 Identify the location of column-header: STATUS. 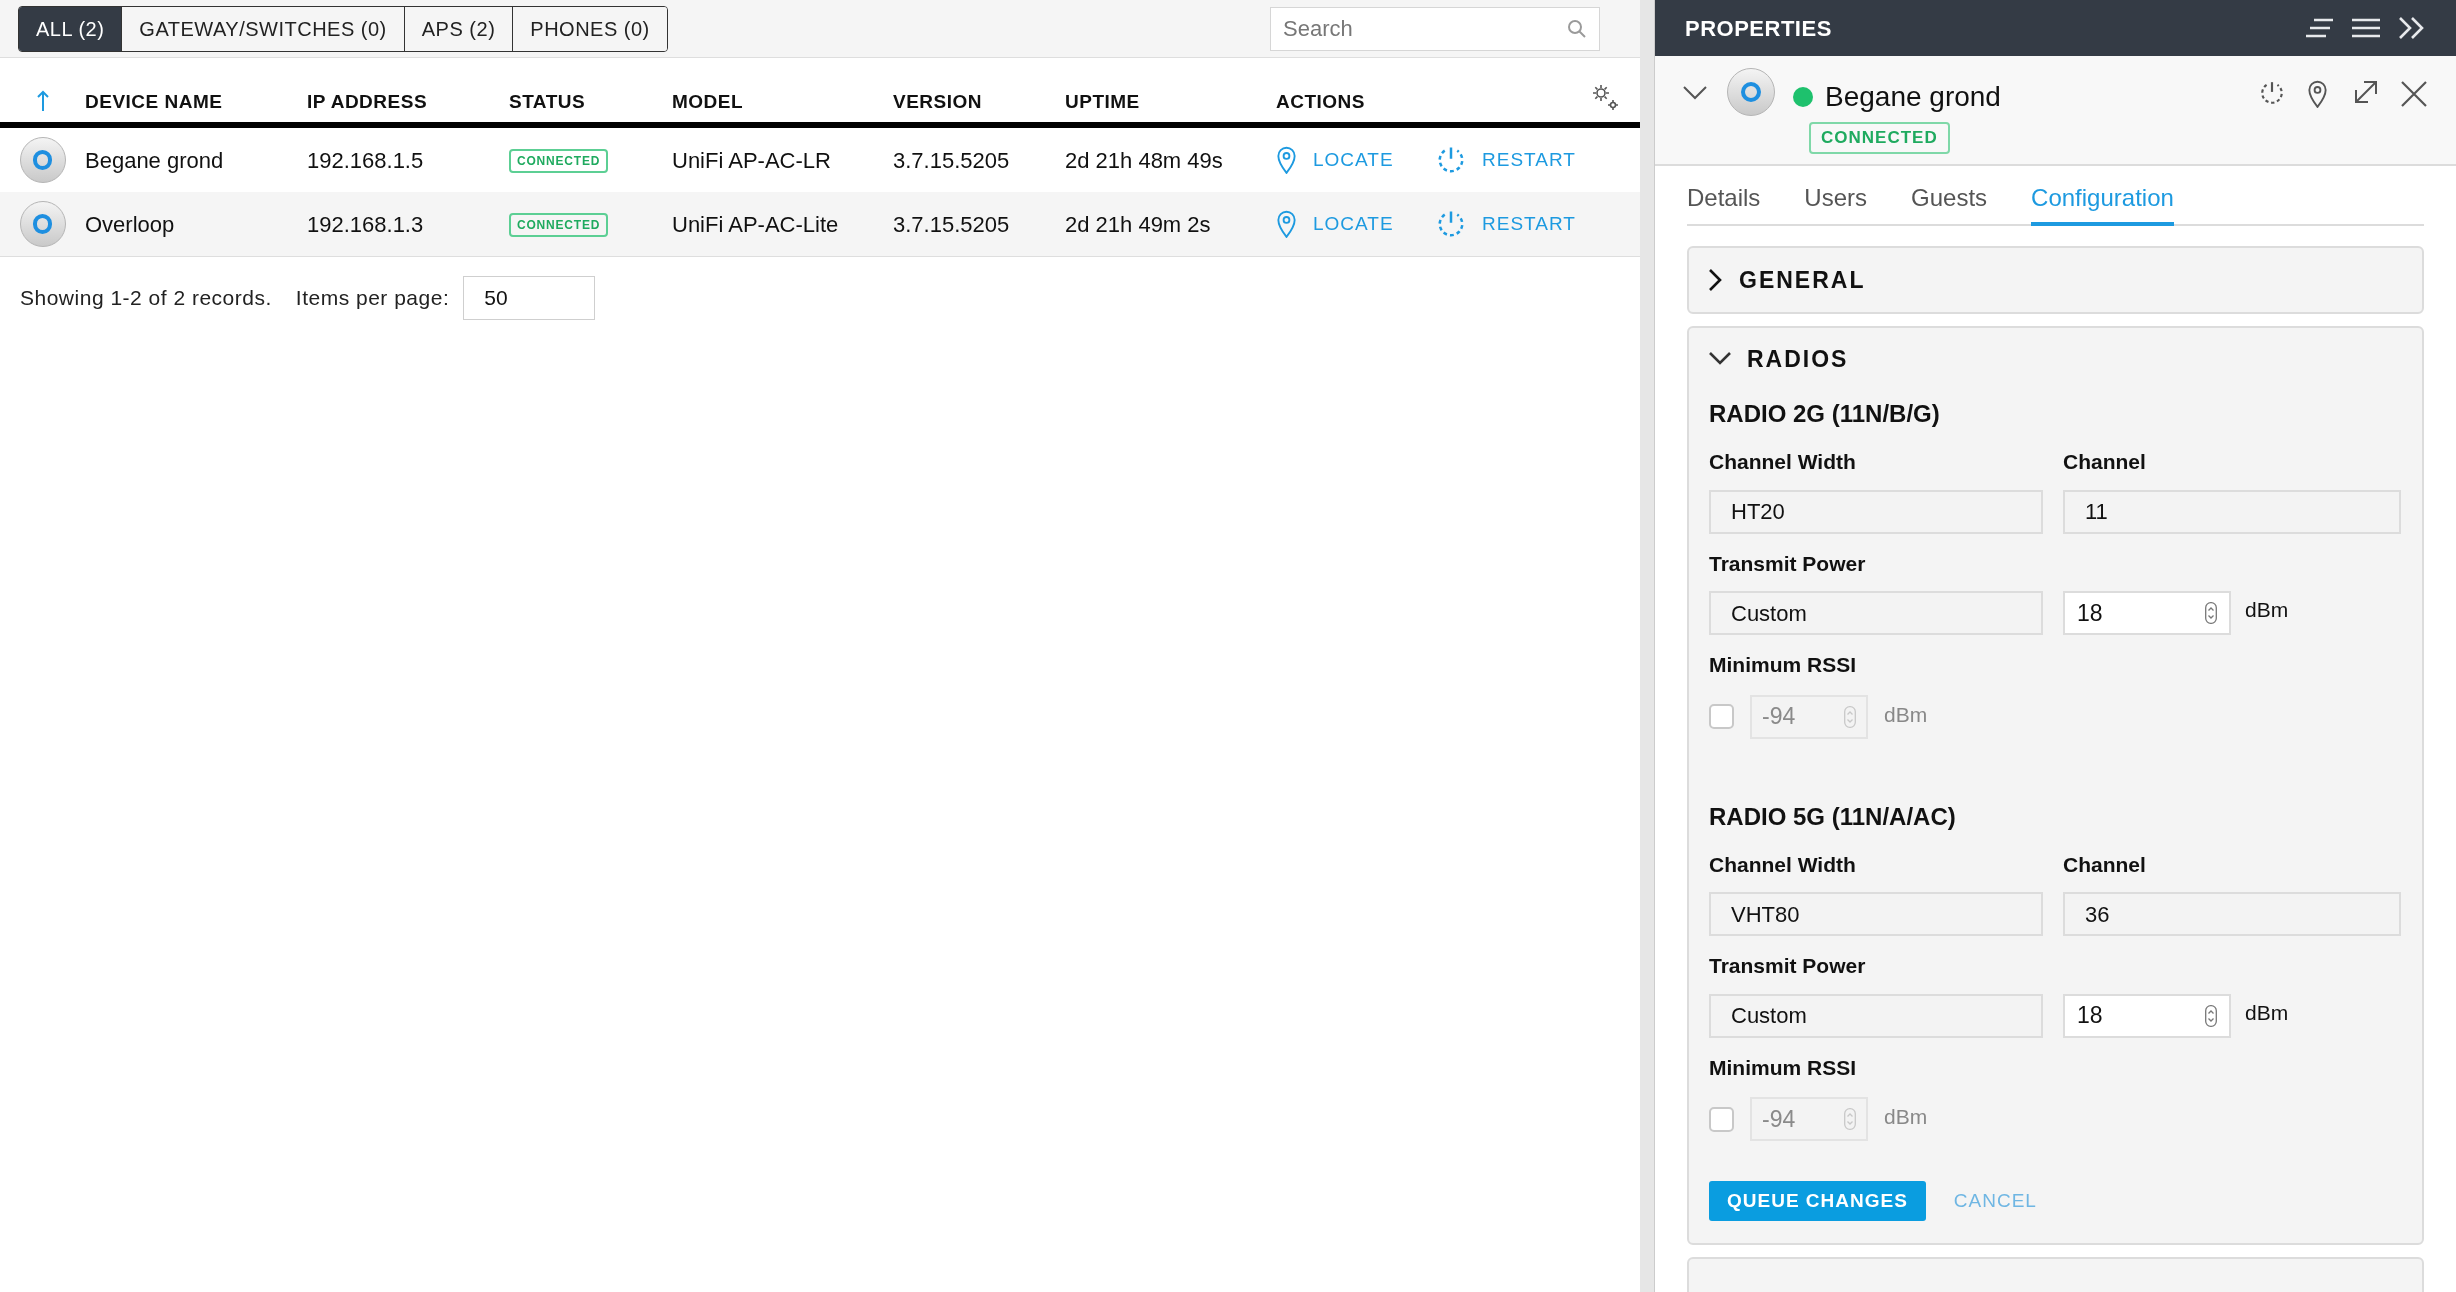
(547, 101).